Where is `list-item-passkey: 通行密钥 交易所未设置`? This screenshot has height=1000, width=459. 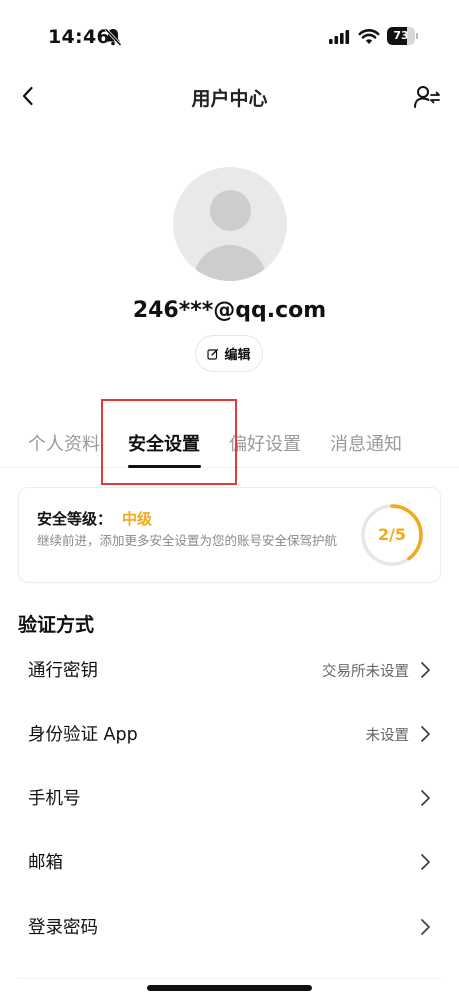 list-item-passkey: 通行密钥 交易所未设置 is located at coordinates (229, 671).